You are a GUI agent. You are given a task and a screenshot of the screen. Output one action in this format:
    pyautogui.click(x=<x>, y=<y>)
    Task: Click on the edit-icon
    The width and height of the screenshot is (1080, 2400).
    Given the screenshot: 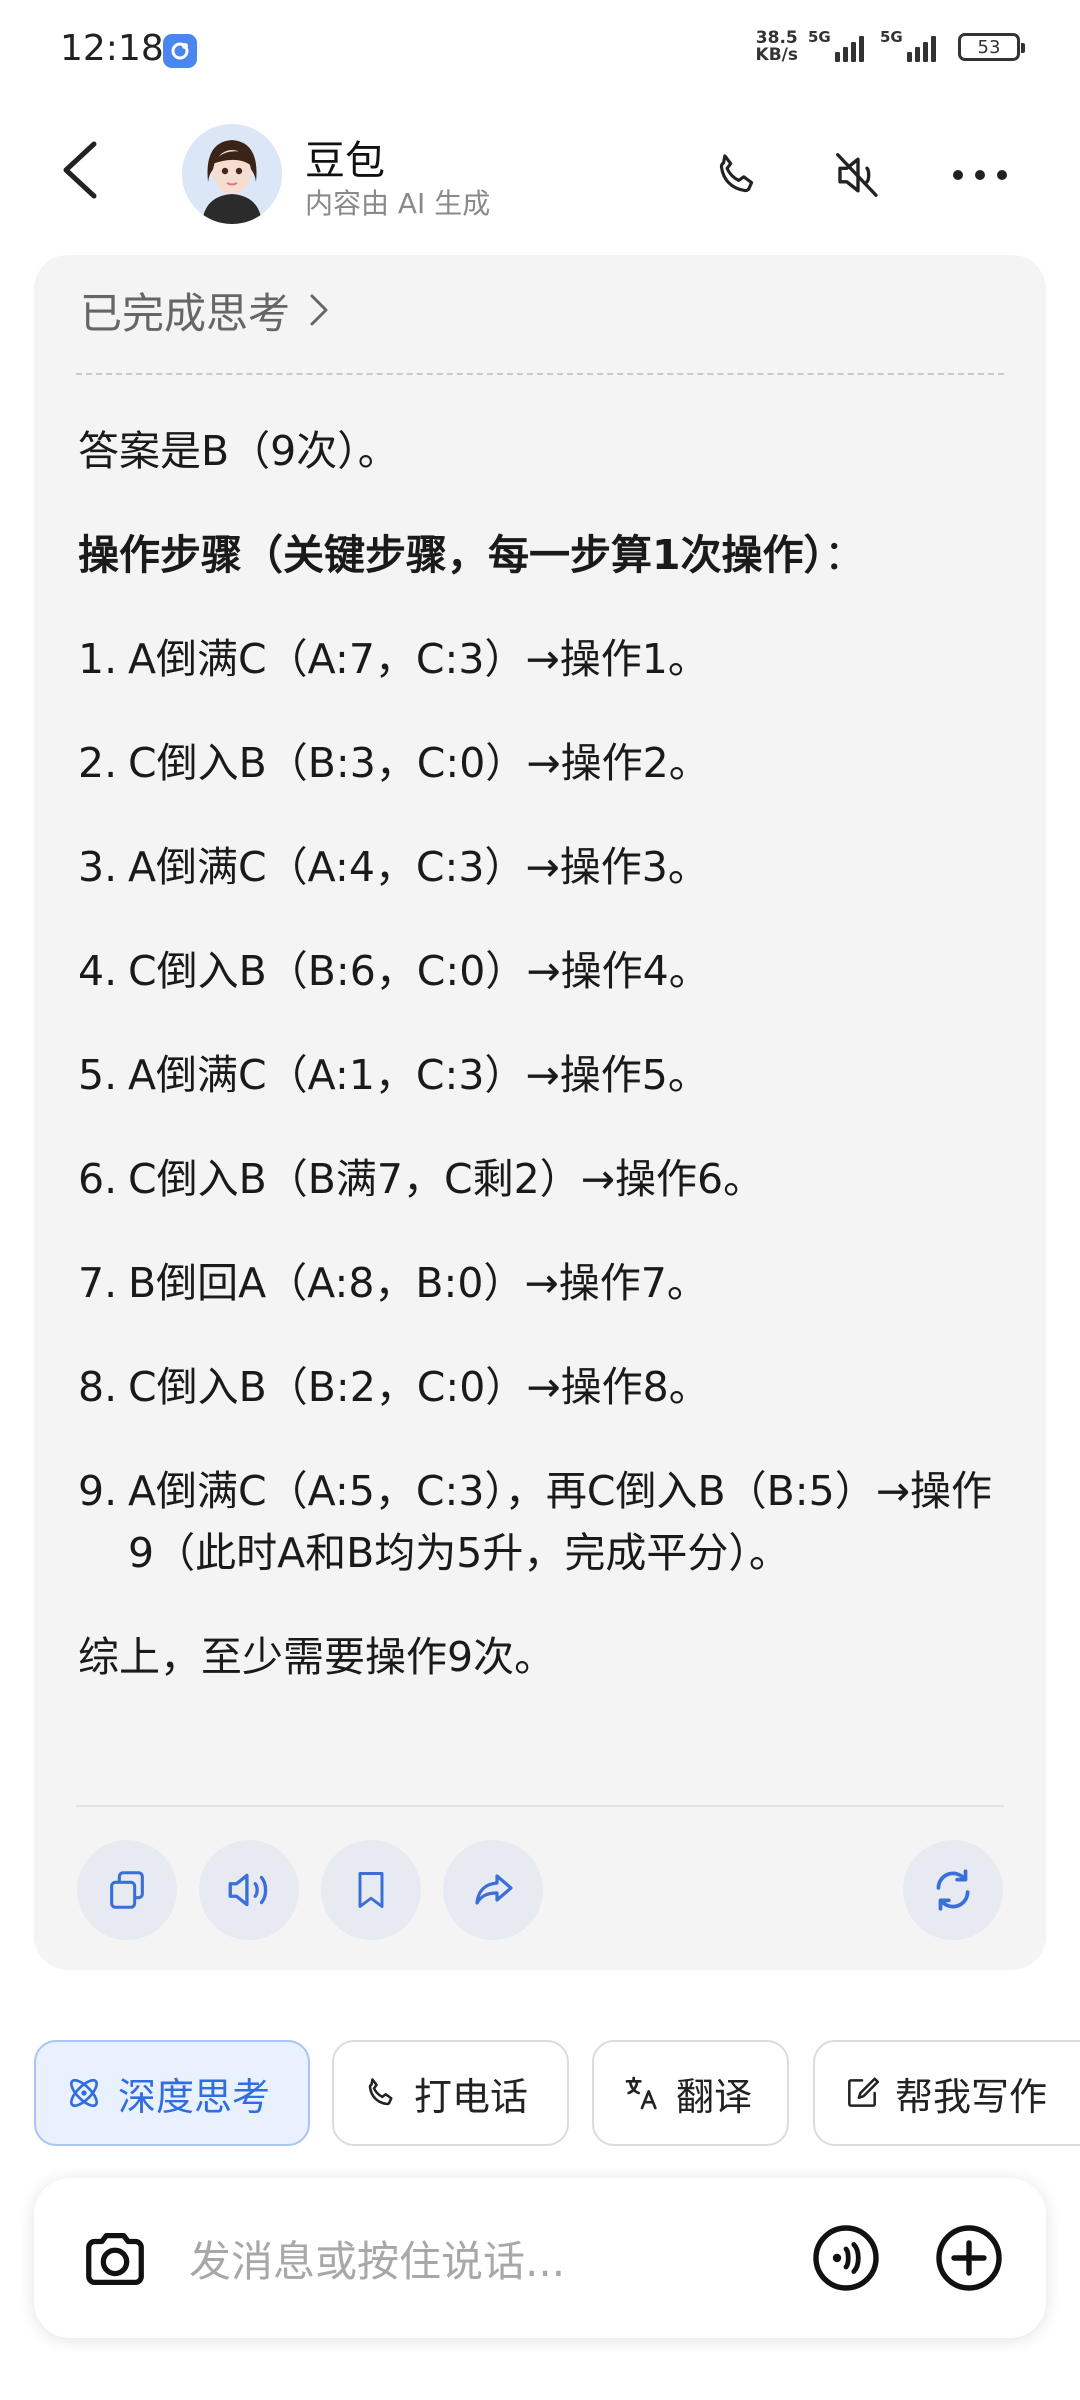 What is the action you would take?
    pyautogui.click(x=864, y=2092)
    